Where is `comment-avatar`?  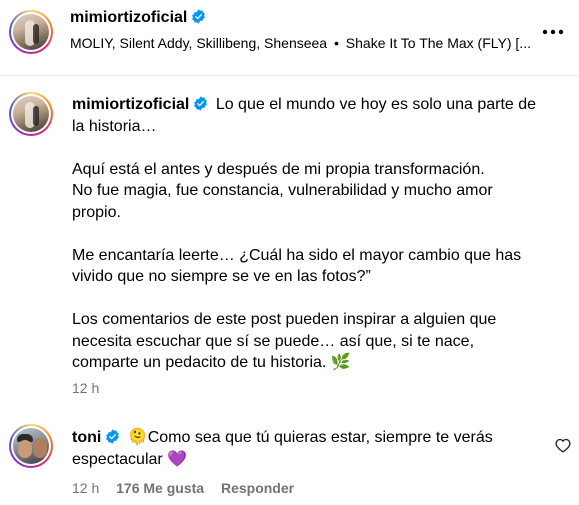 comment-avatar is located at coordinates (31, 446).